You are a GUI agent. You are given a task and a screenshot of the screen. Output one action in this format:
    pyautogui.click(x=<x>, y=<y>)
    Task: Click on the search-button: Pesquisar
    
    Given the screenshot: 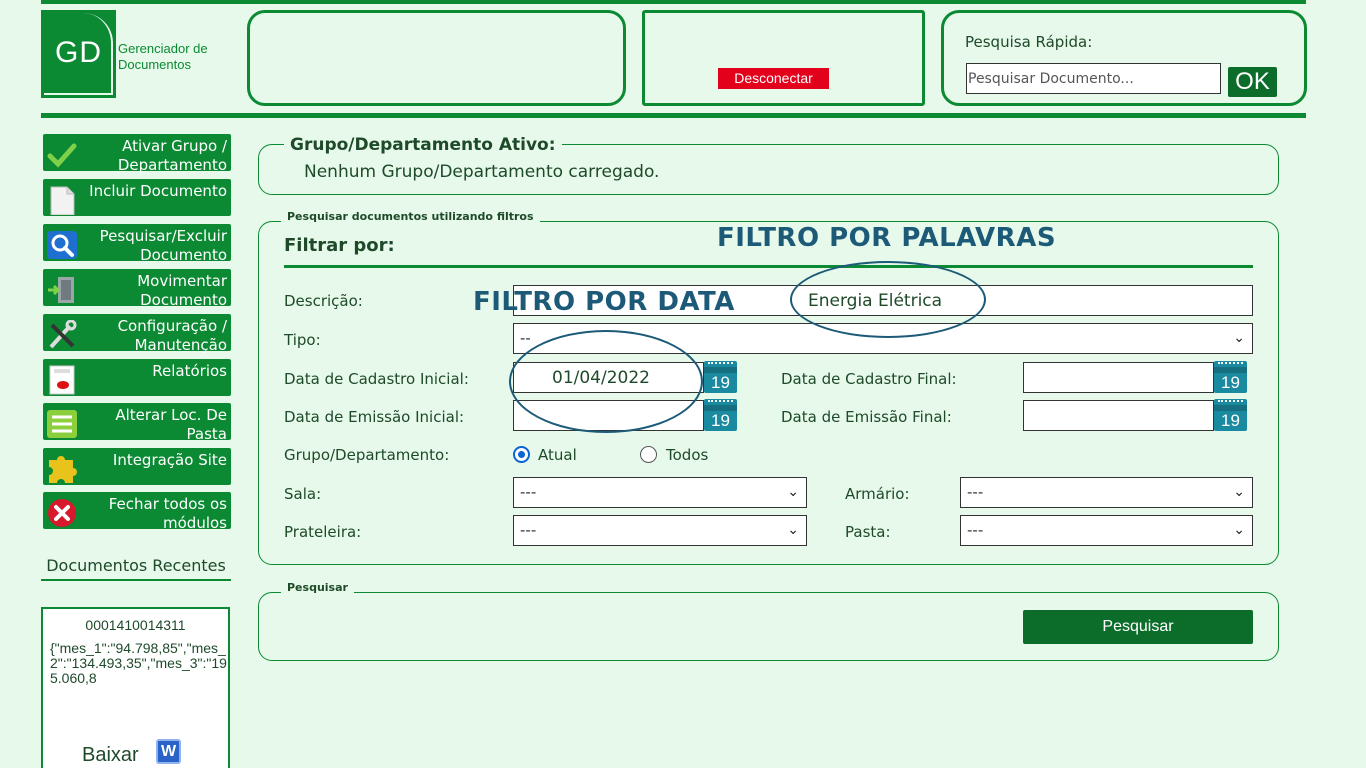 What is the action you would take?
    pyautogui.click(x=1138, y=627)
    